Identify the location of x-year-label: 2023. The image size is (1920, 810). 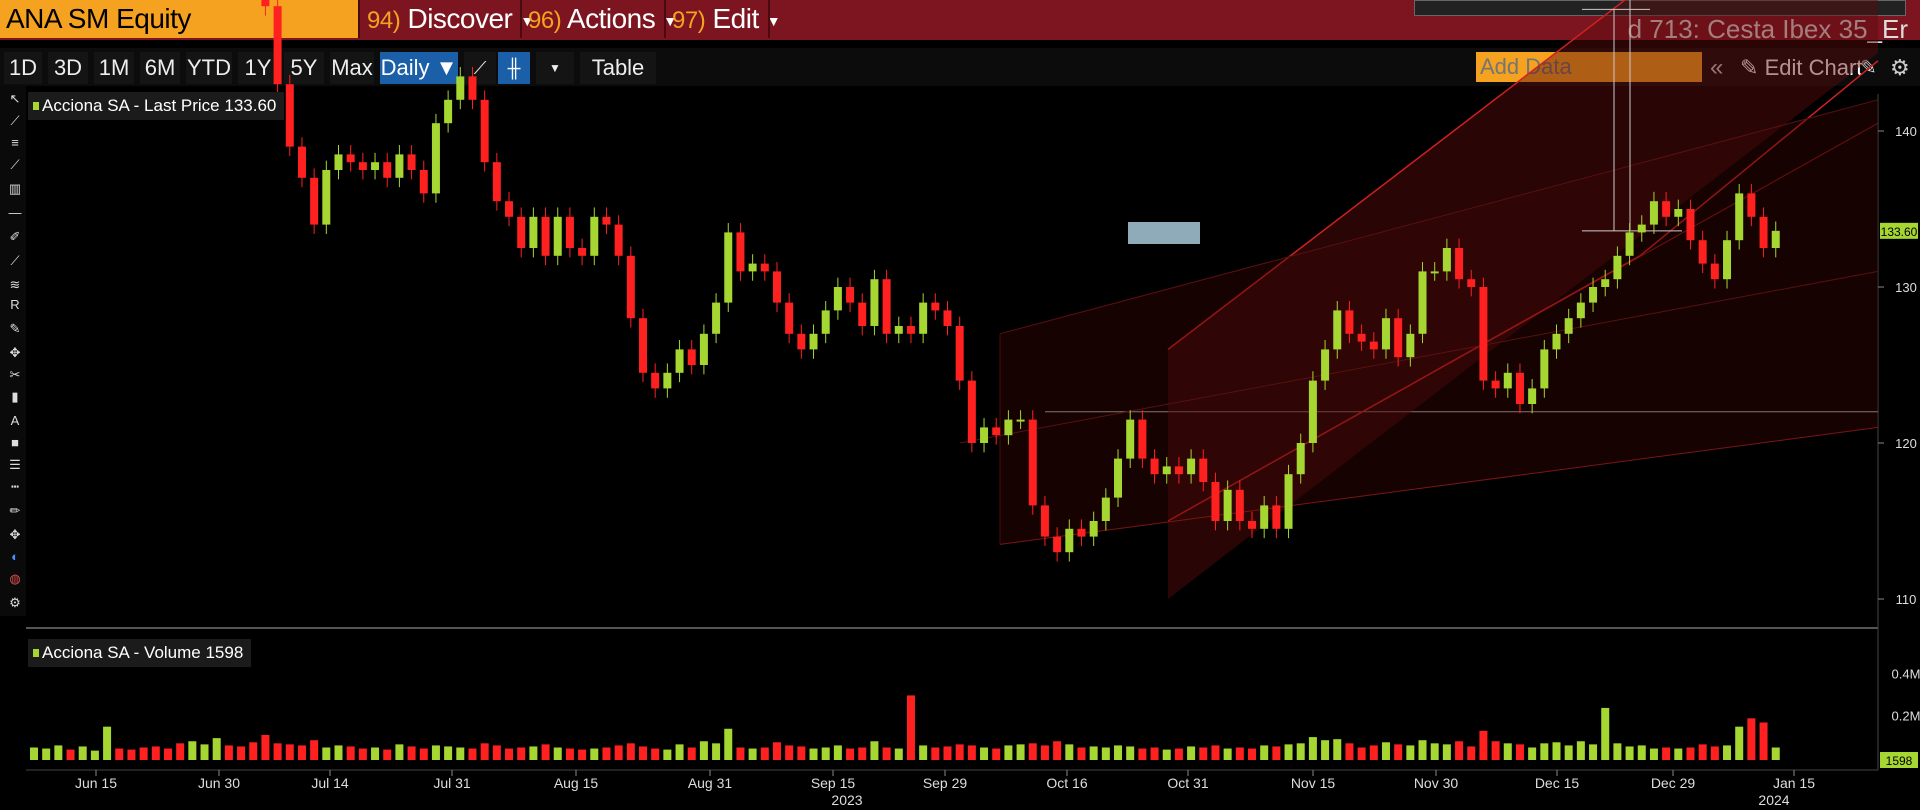
(846, 800).